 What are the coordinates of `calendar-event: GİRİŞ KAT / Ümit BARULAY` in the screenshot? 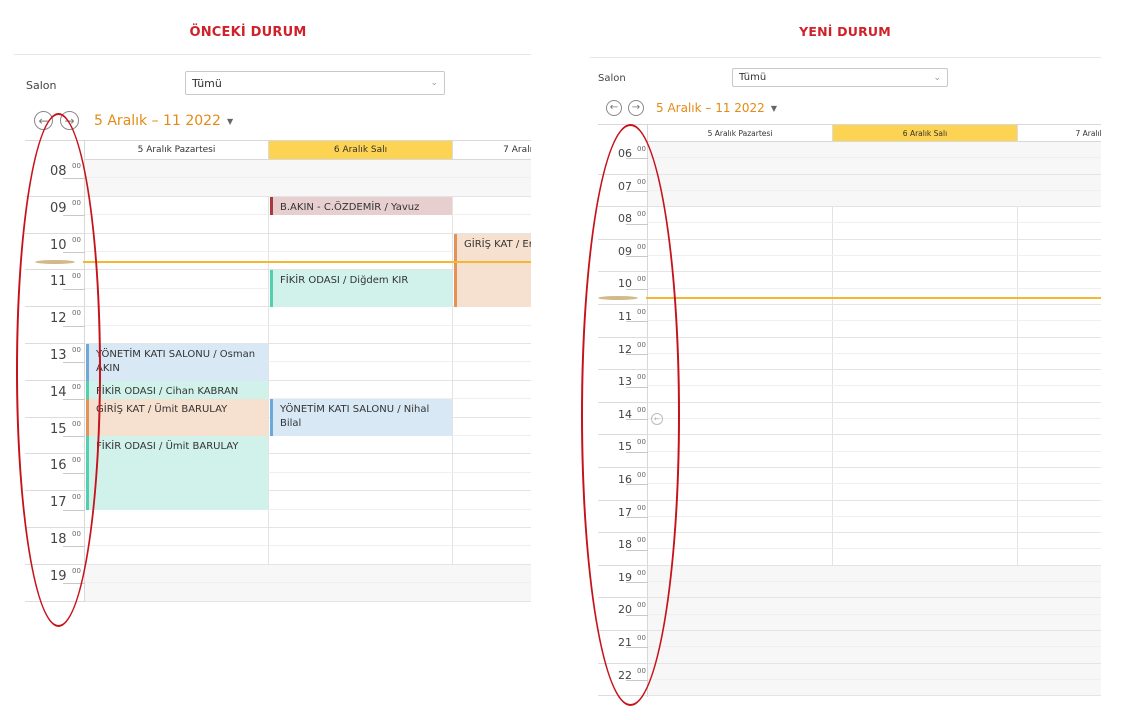 It's located at (177, 417).